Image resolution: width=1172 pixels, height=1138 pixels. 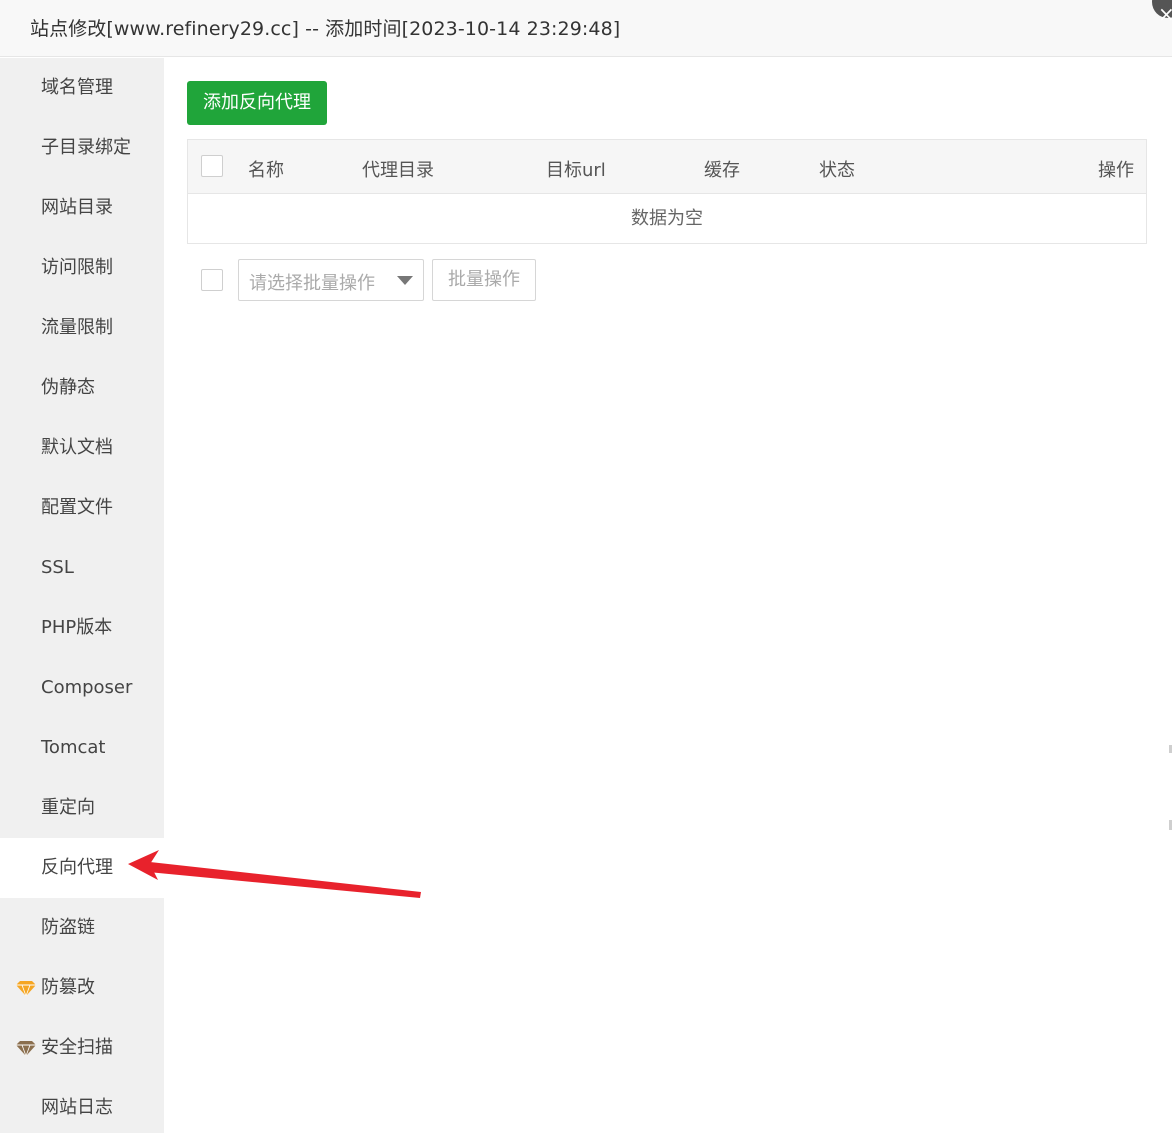 What do you see at coordinates (77, 1047) in the screenshot?
I see `sidebar-item-label: 安全扫描` at bounding box center [77, 1047].